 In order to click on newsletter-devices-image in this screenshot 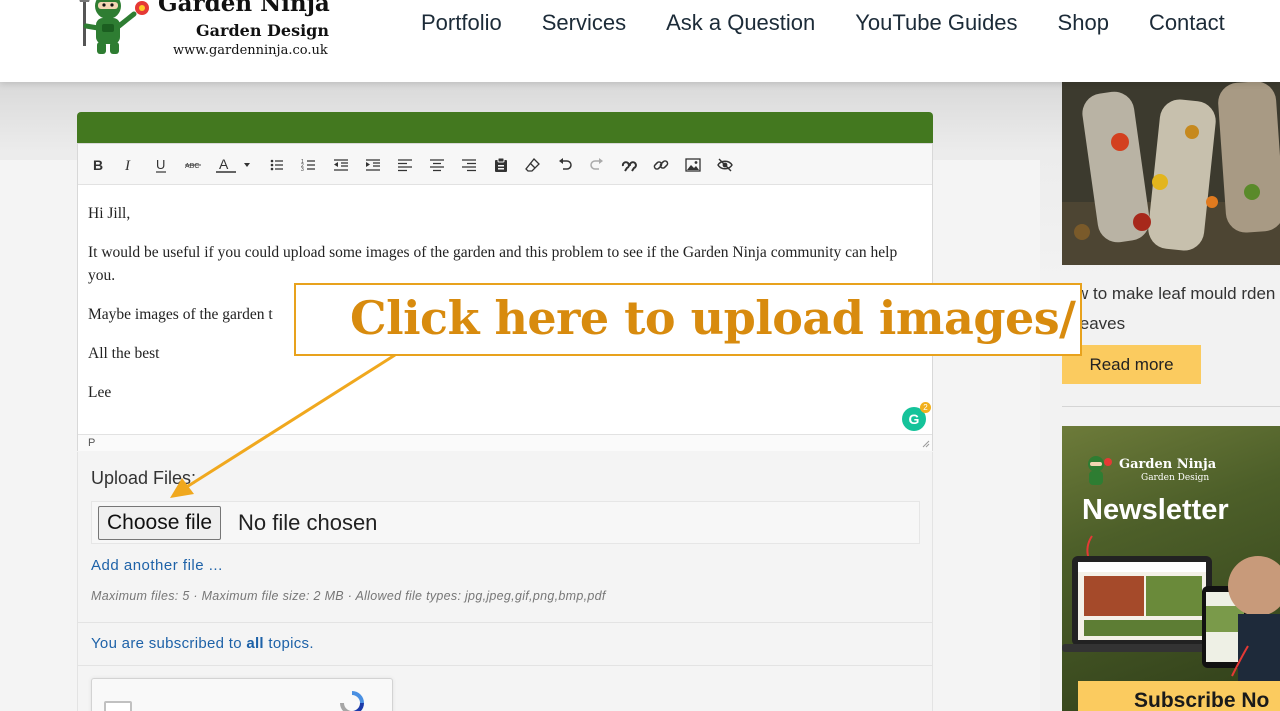, I will do `click(1171, 609)`.